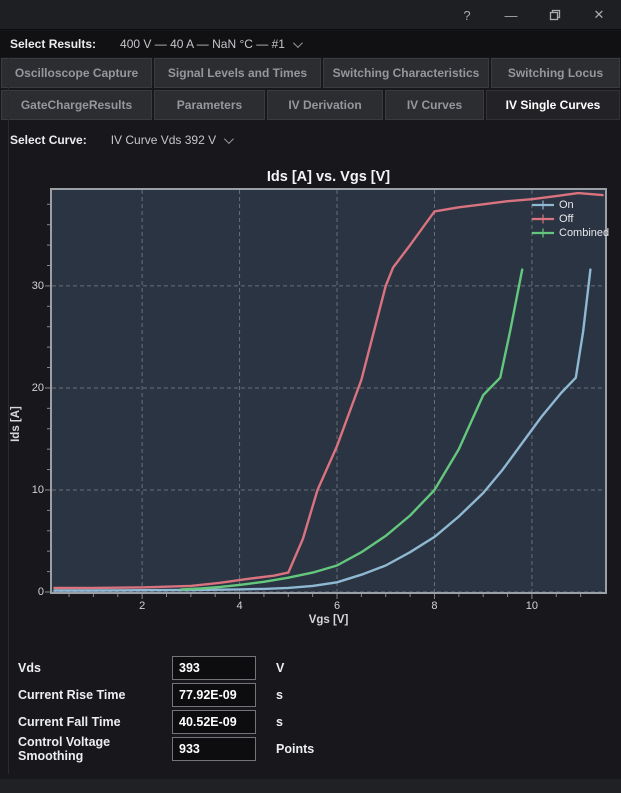 The image size is (621, 793). I want to click on legend-item-on: On, so click(570, 205).